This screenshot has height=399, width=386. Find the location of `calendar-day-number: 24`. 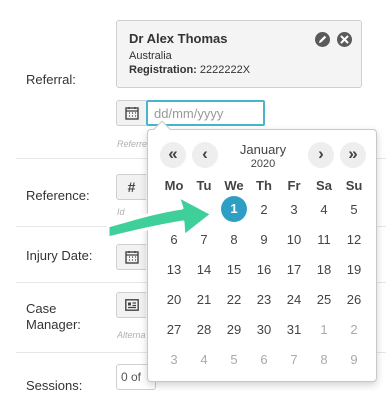

calendar-day-number: 24 is located at coordinates (294, 299).